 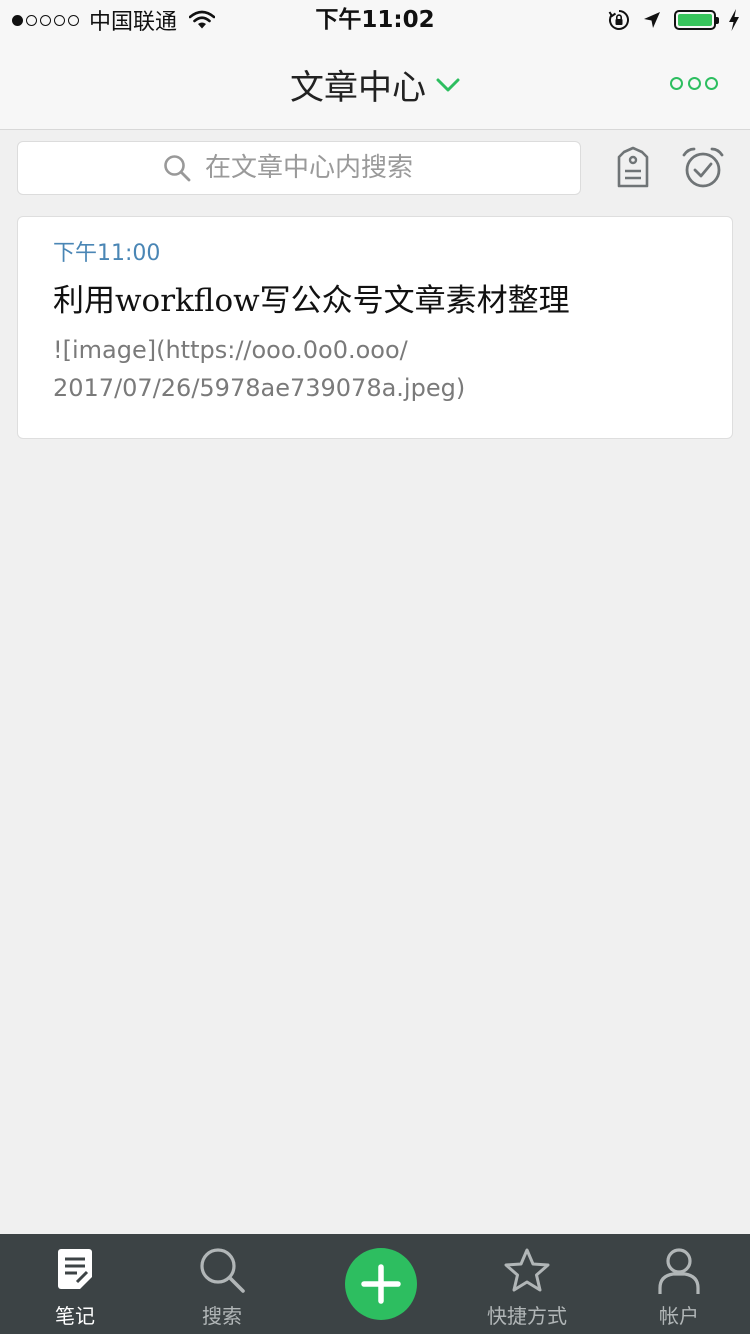 What do you see at coordinates (618, 20) in the screenshot?
I see `orientation-lock-icon` at bounding box center [618, 20].